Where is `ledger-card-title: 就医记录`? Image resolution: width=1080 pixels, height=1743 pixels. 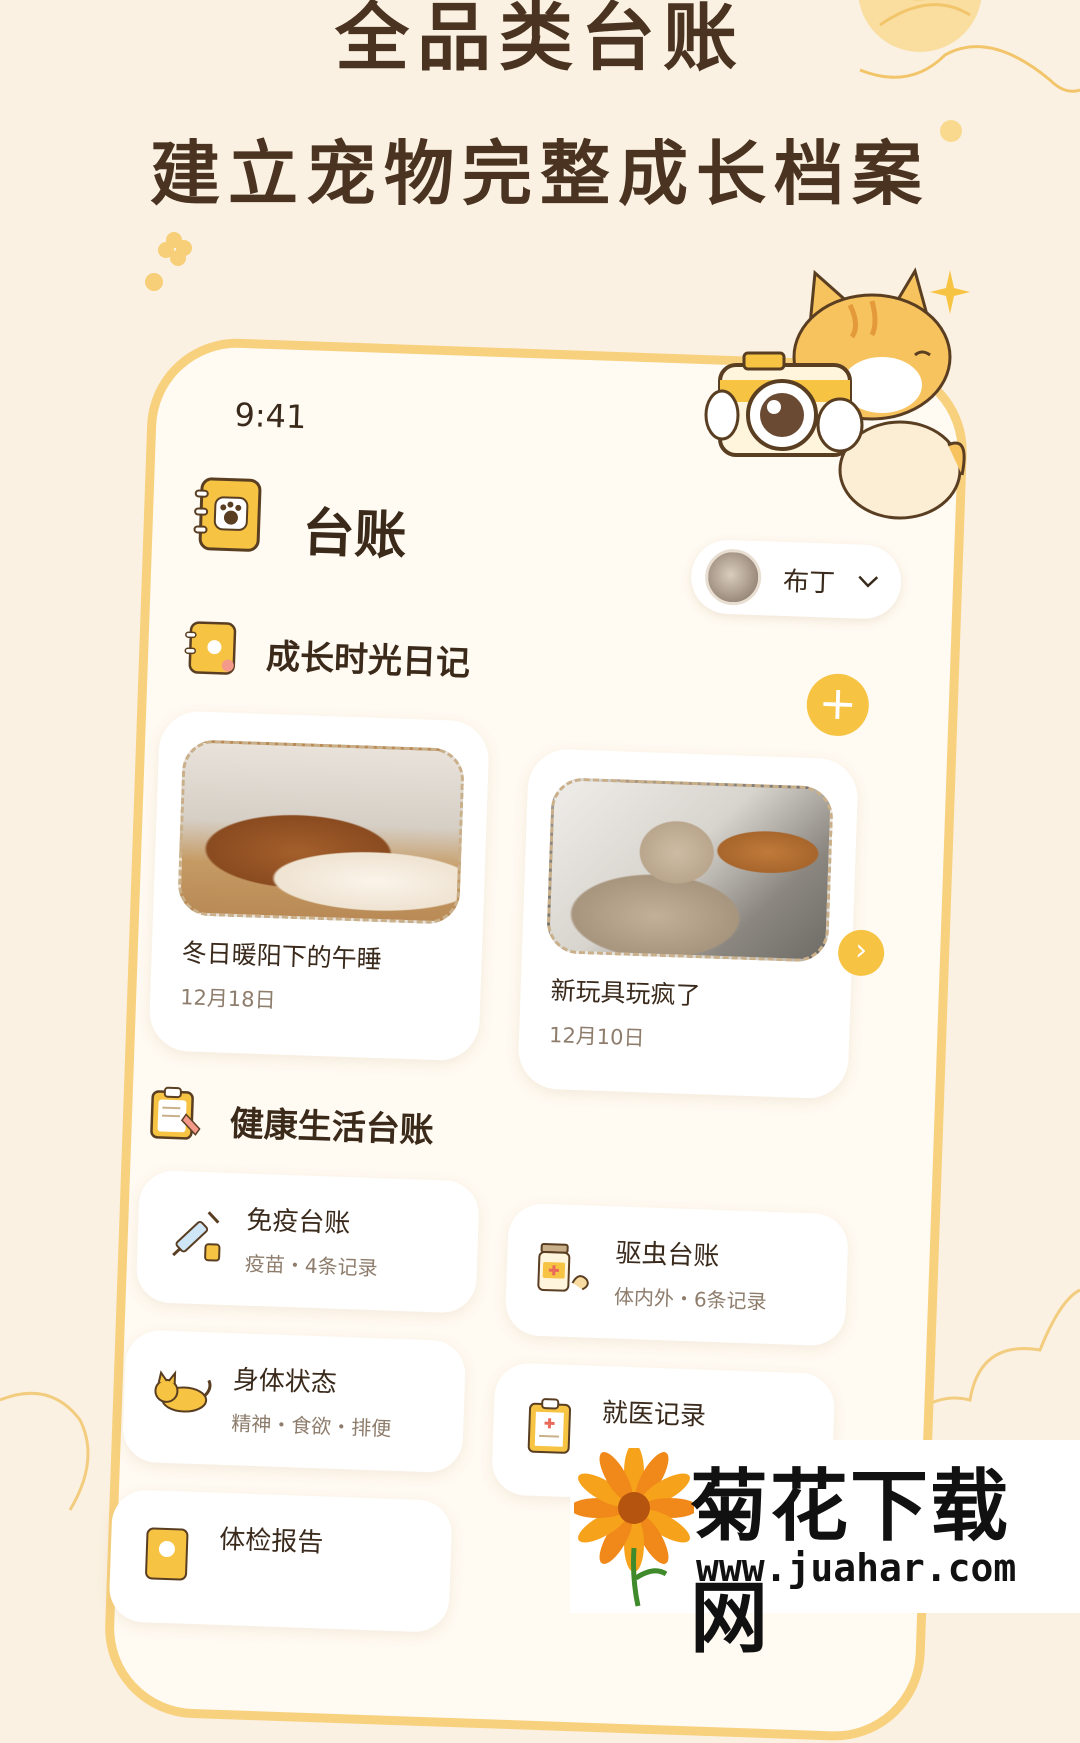
ledger-card-title: 就医记录 is located at coordinates (654, 1415).